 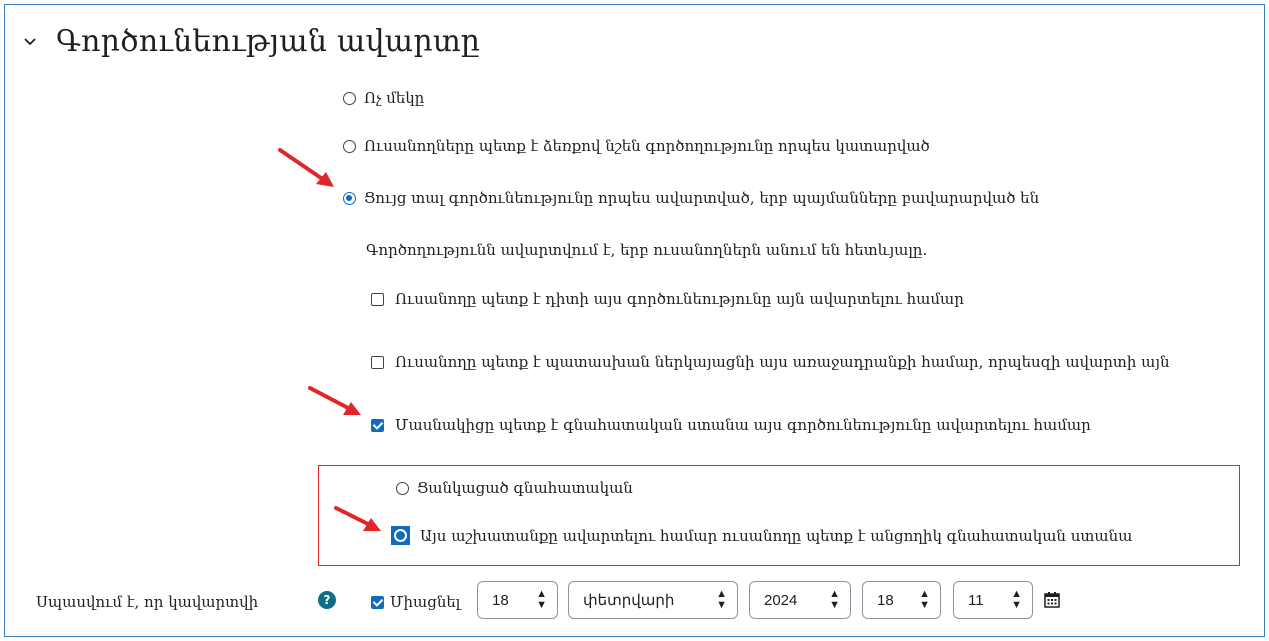 I want to click on day-select: 18 ▲ ▼, so click(x=517, y=600).